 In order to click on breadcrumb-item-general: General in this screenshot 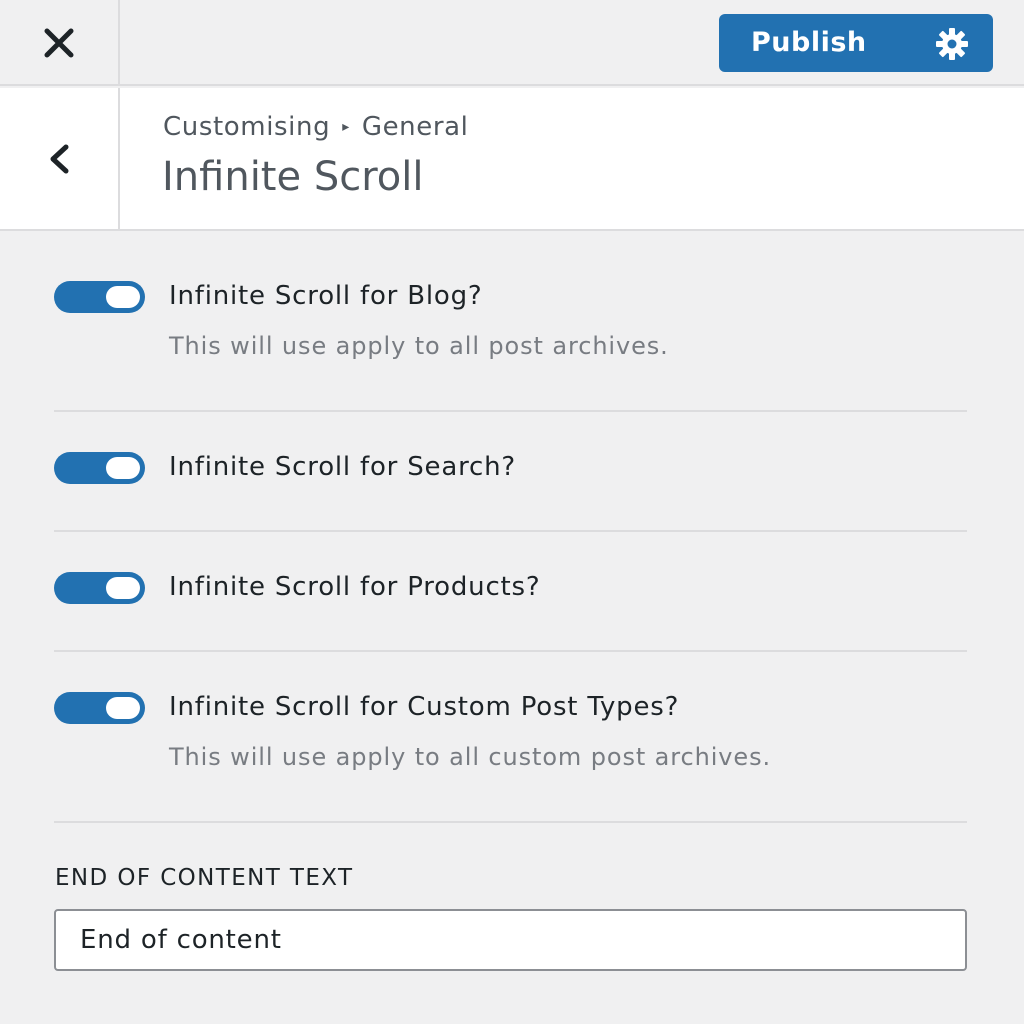, I will do `click(415, 127)`.